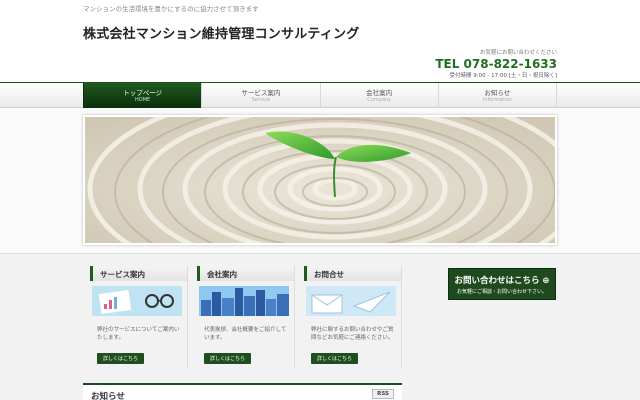 The height and width of the screenshot is (400, 640). What do you see at coordinates (246, 317) in the screenshot?
I see `company-box: 会社案内 代表挨拶、会社概要をご紹介しています。 詳しくはこちら` at bounding box center [246, 317].